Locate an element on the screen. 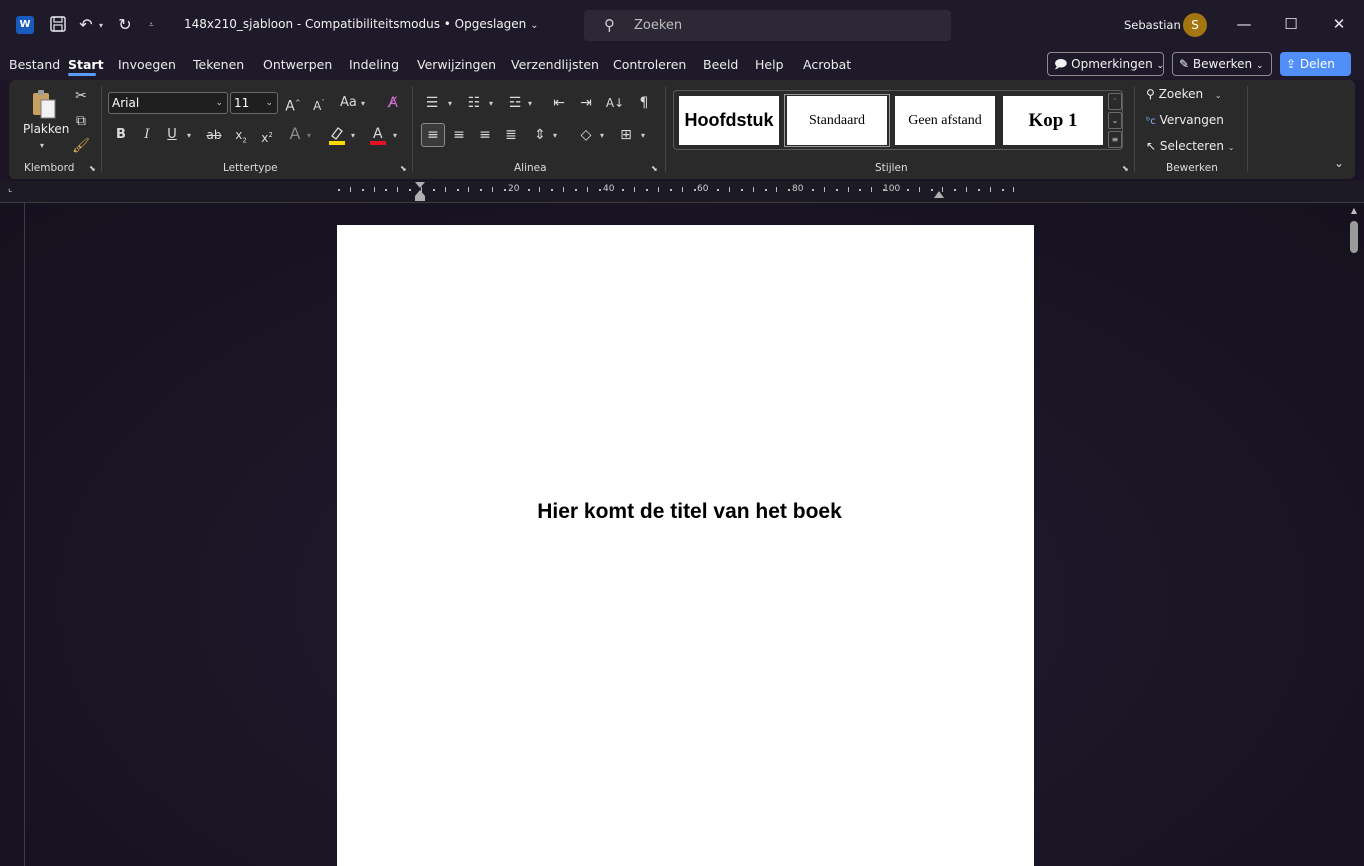  align-right-icon: ≡ is located at coordinates (485, 135).